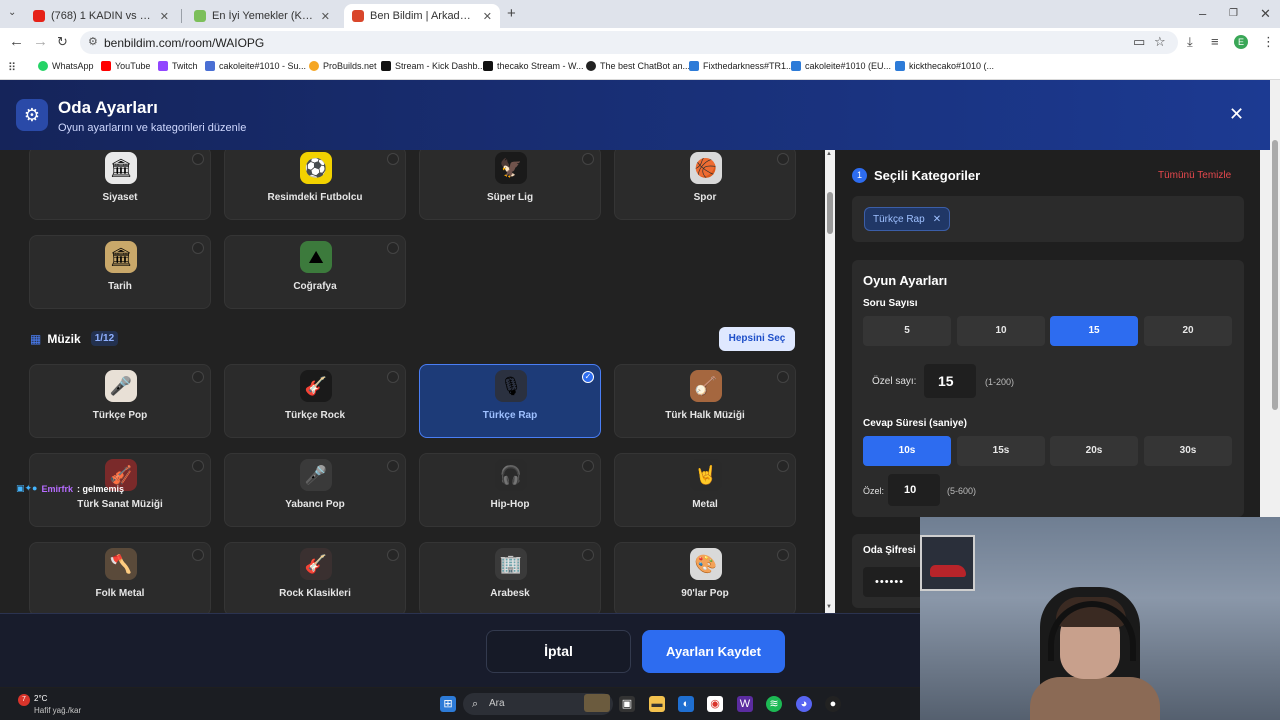 The image size is (1280, 720). I want to click on reload-icon: ↻, so click(62, 42).